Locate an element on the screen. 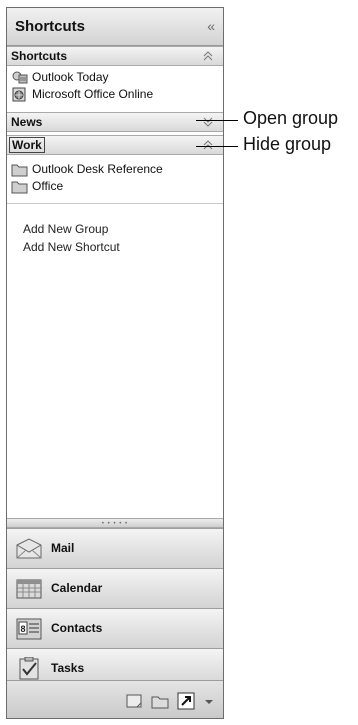 The height and width of the screenshot is (725, 358). notes-icon is located at coordinates (134, 701).